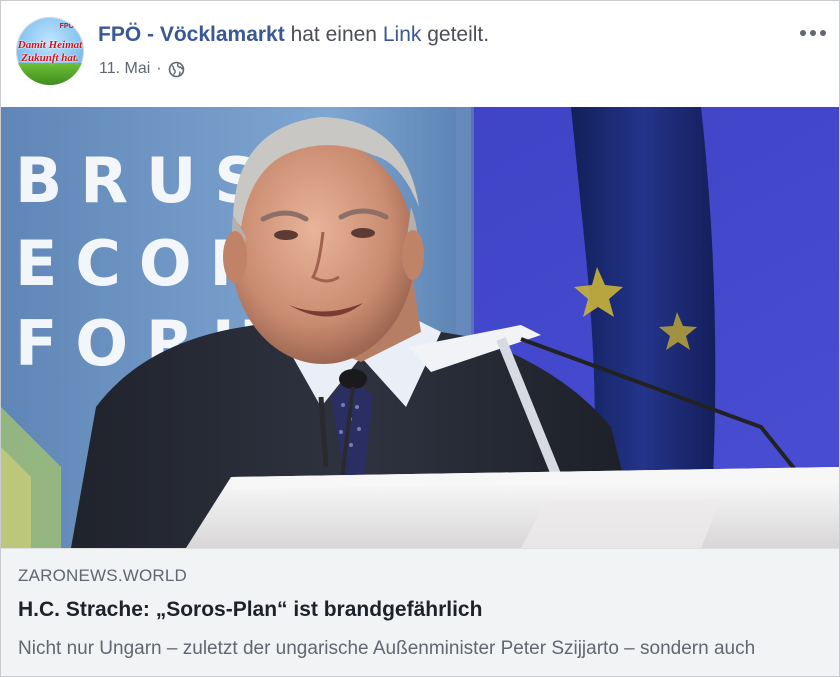 The image size is (840, 677). I want to click on more-options-icon, so click(813, 33).